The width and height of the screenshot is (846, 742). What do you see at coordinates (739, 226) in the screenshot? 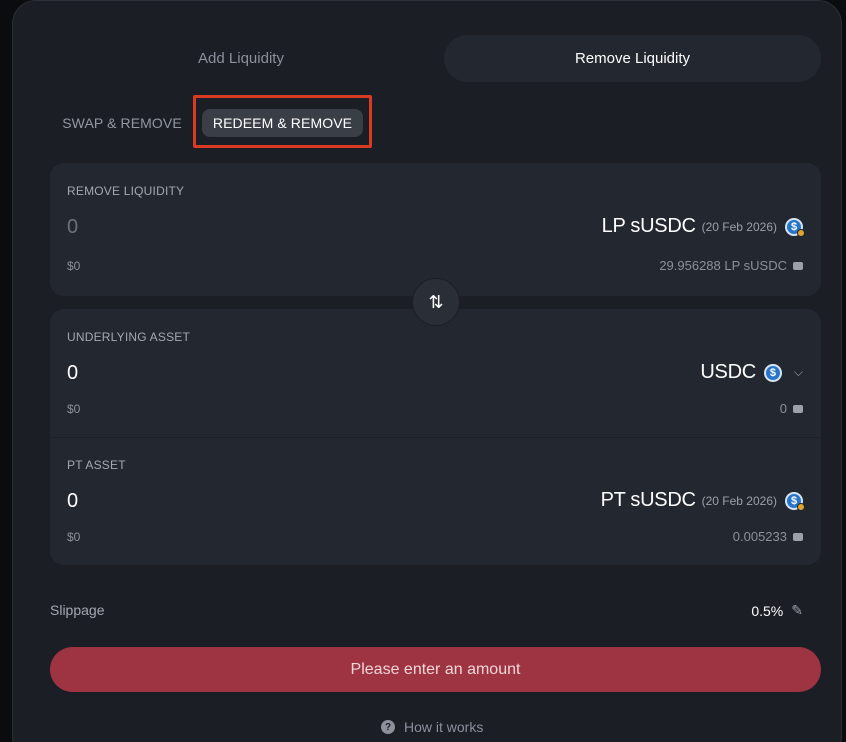
I see `lp-asset-date: (20 Feb 2026)` at bounding box center [739, 226].